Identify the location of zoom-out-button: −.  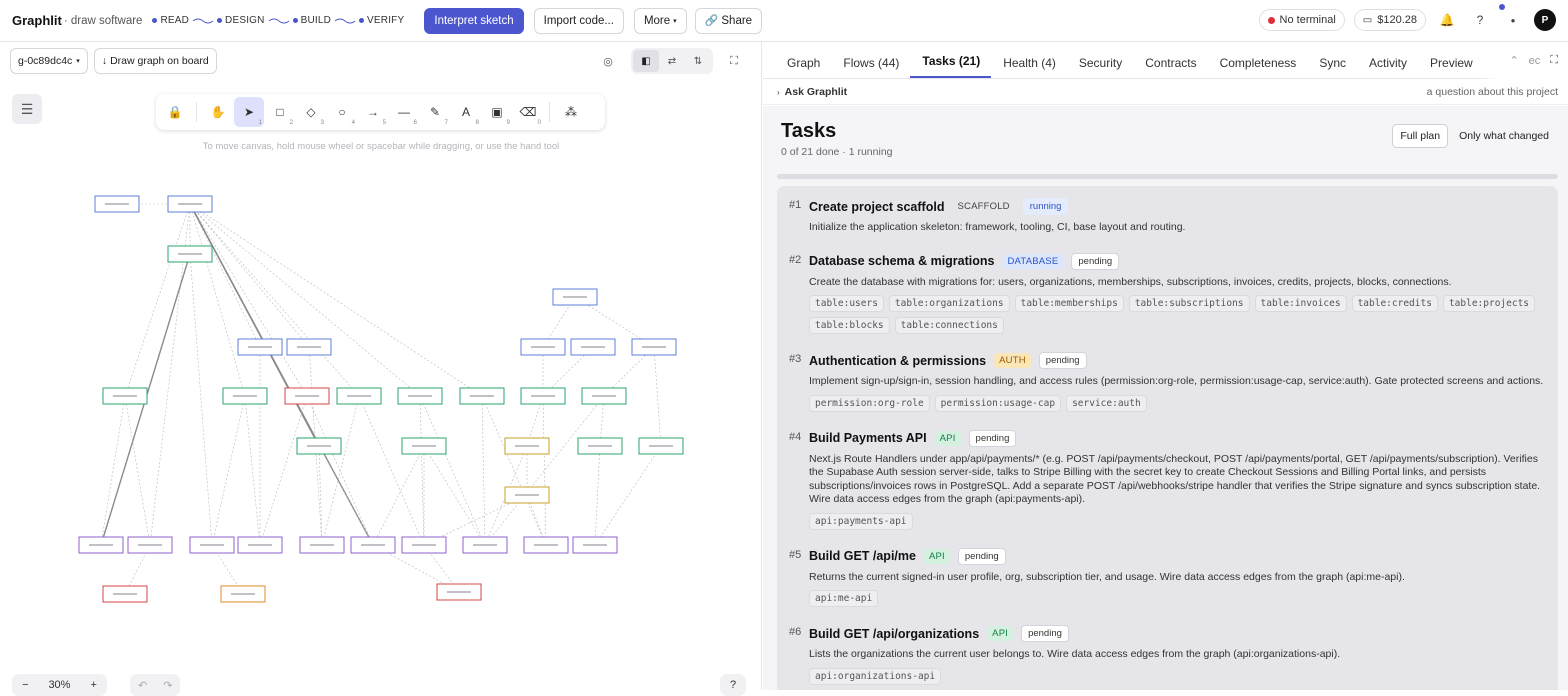
(25, 685).